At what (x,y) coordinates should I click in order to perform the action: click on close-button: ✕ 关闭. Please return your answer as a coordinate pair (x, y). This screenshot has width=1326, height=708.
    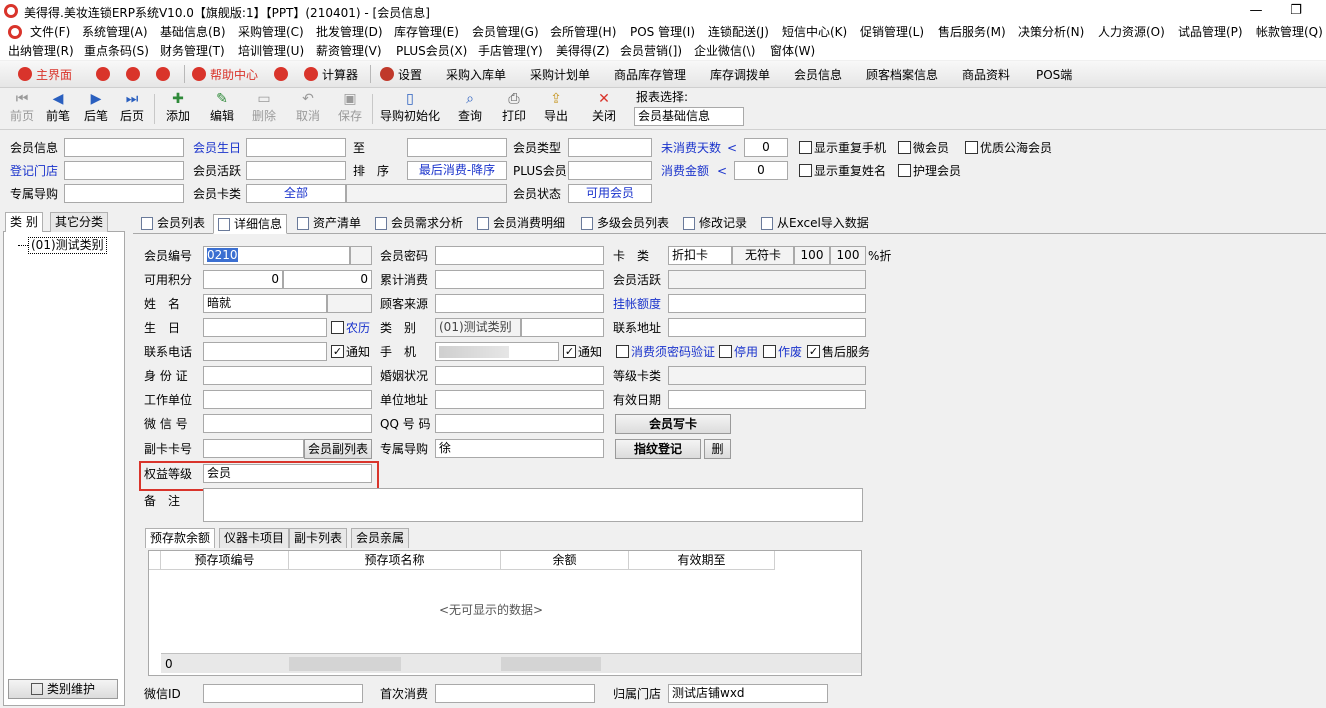
    Looking at the image, I should click on (604, 109).